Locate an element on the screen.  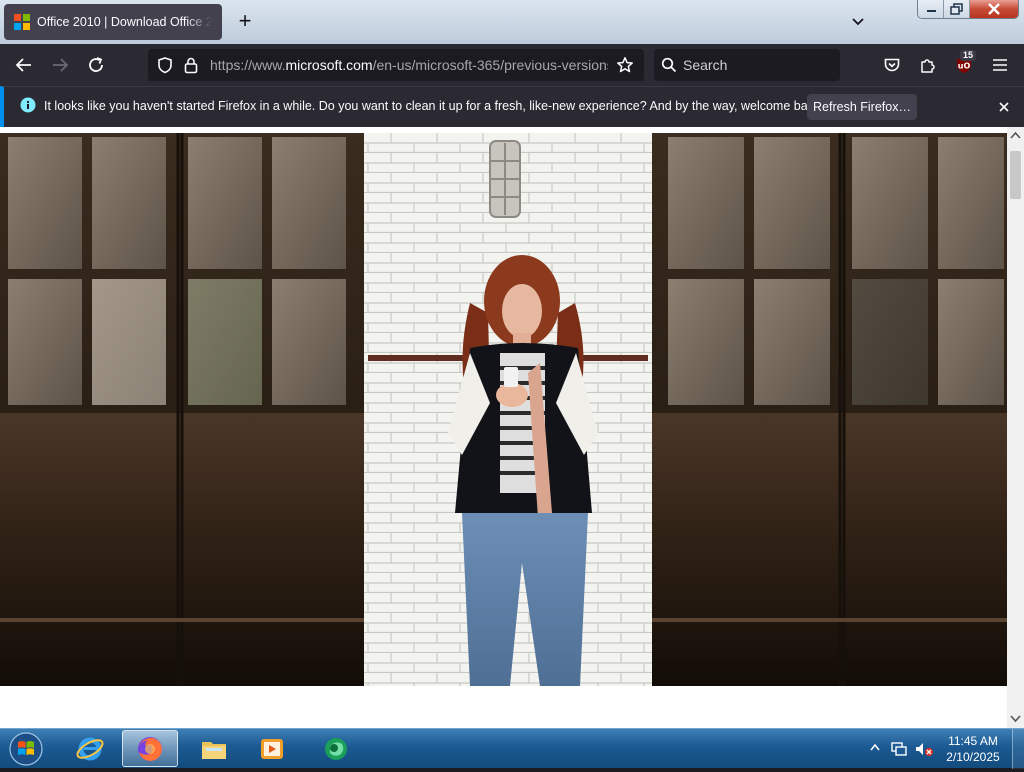
search-icon is located at coordinates (669, 65).